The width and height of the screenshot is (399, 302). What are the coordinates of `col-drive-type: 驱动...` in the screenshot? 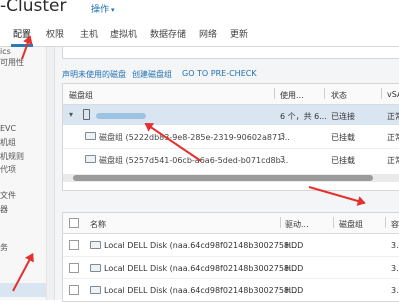 It's located at (297, 224).